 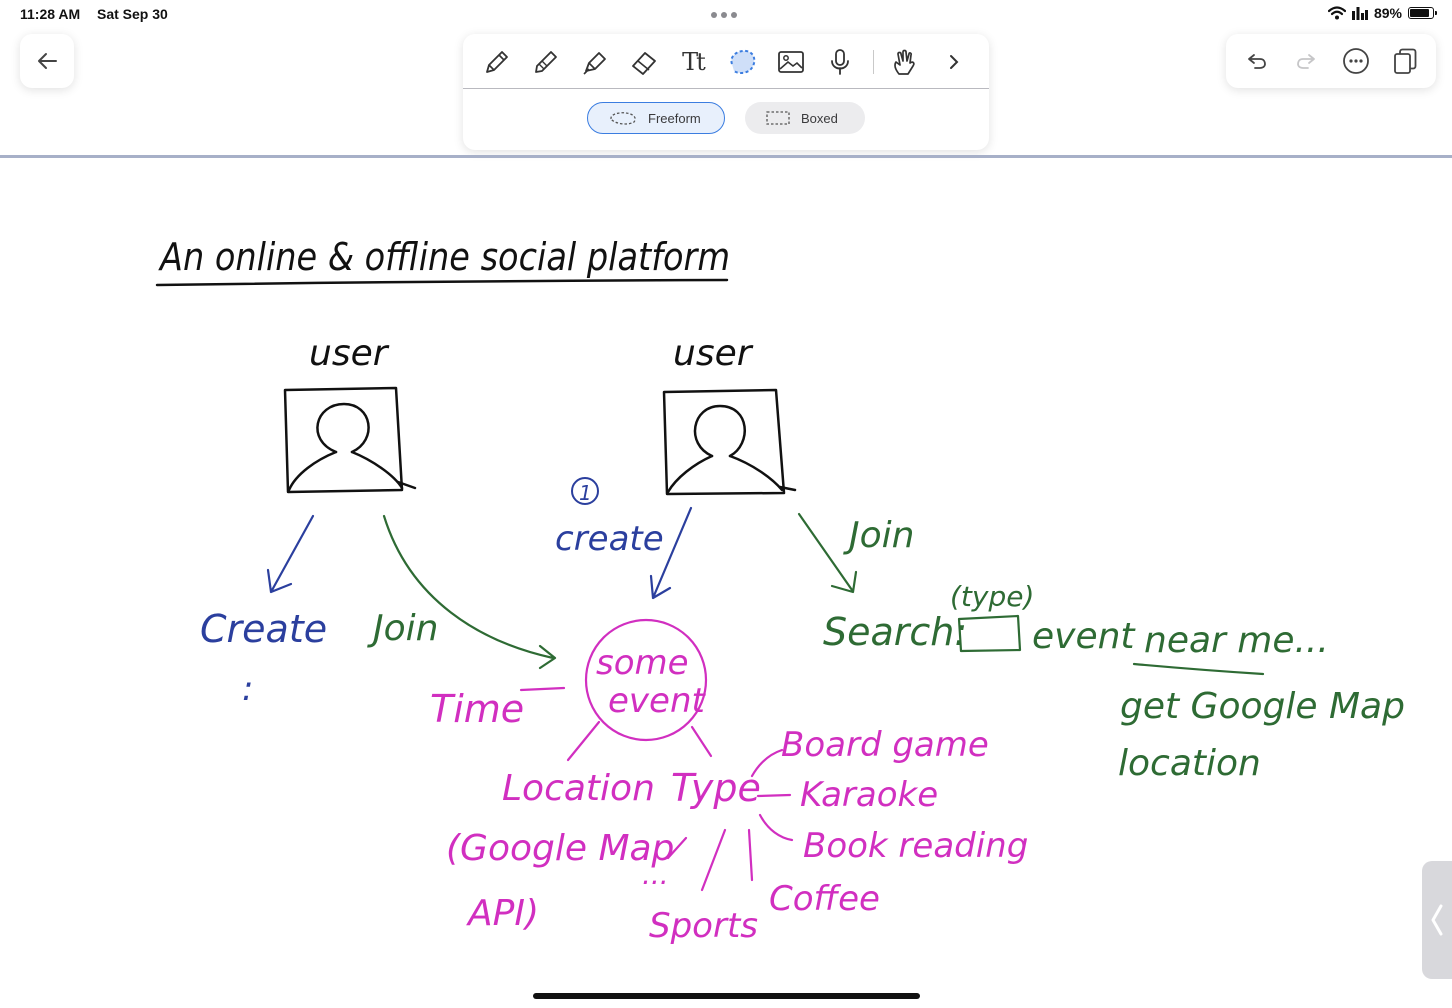 What do you see at coordinates (701, 741) in the screenshot?
I see `type-connector` at bounding box center [701, 741].